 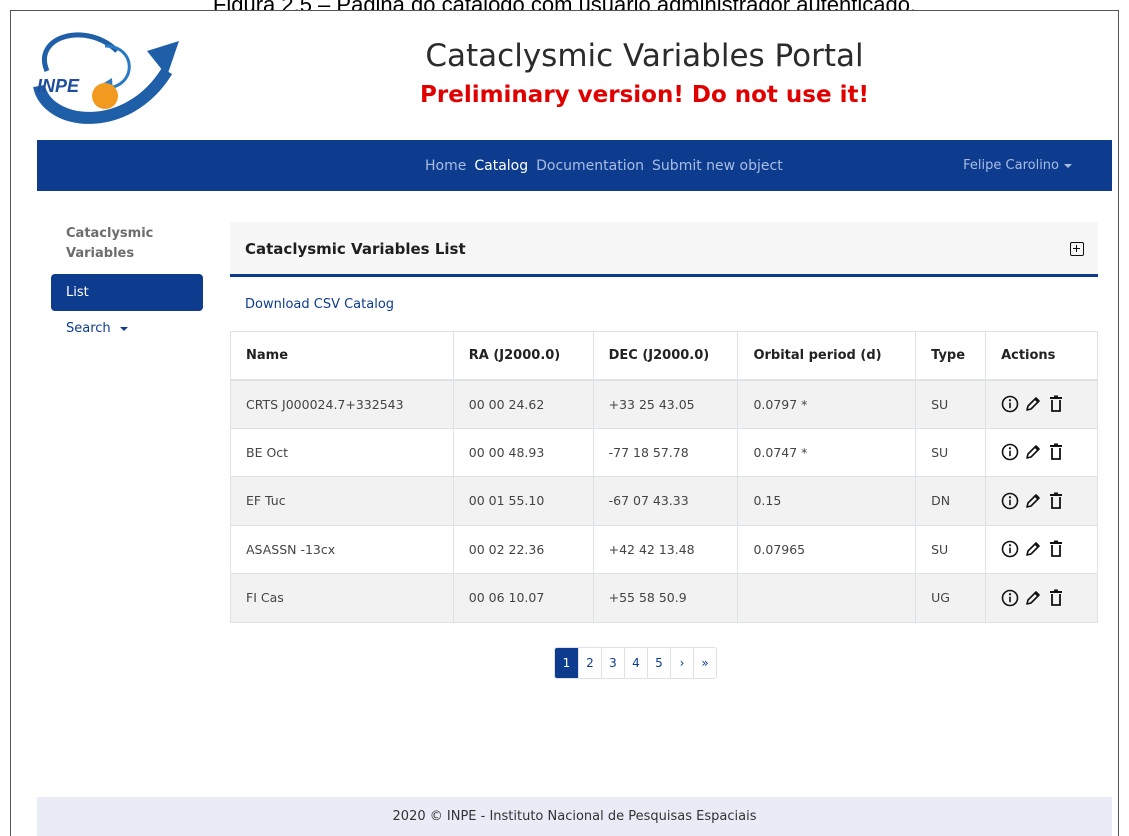 I want to click on cell-name: EF Tuc, so click(x=342, y=501).